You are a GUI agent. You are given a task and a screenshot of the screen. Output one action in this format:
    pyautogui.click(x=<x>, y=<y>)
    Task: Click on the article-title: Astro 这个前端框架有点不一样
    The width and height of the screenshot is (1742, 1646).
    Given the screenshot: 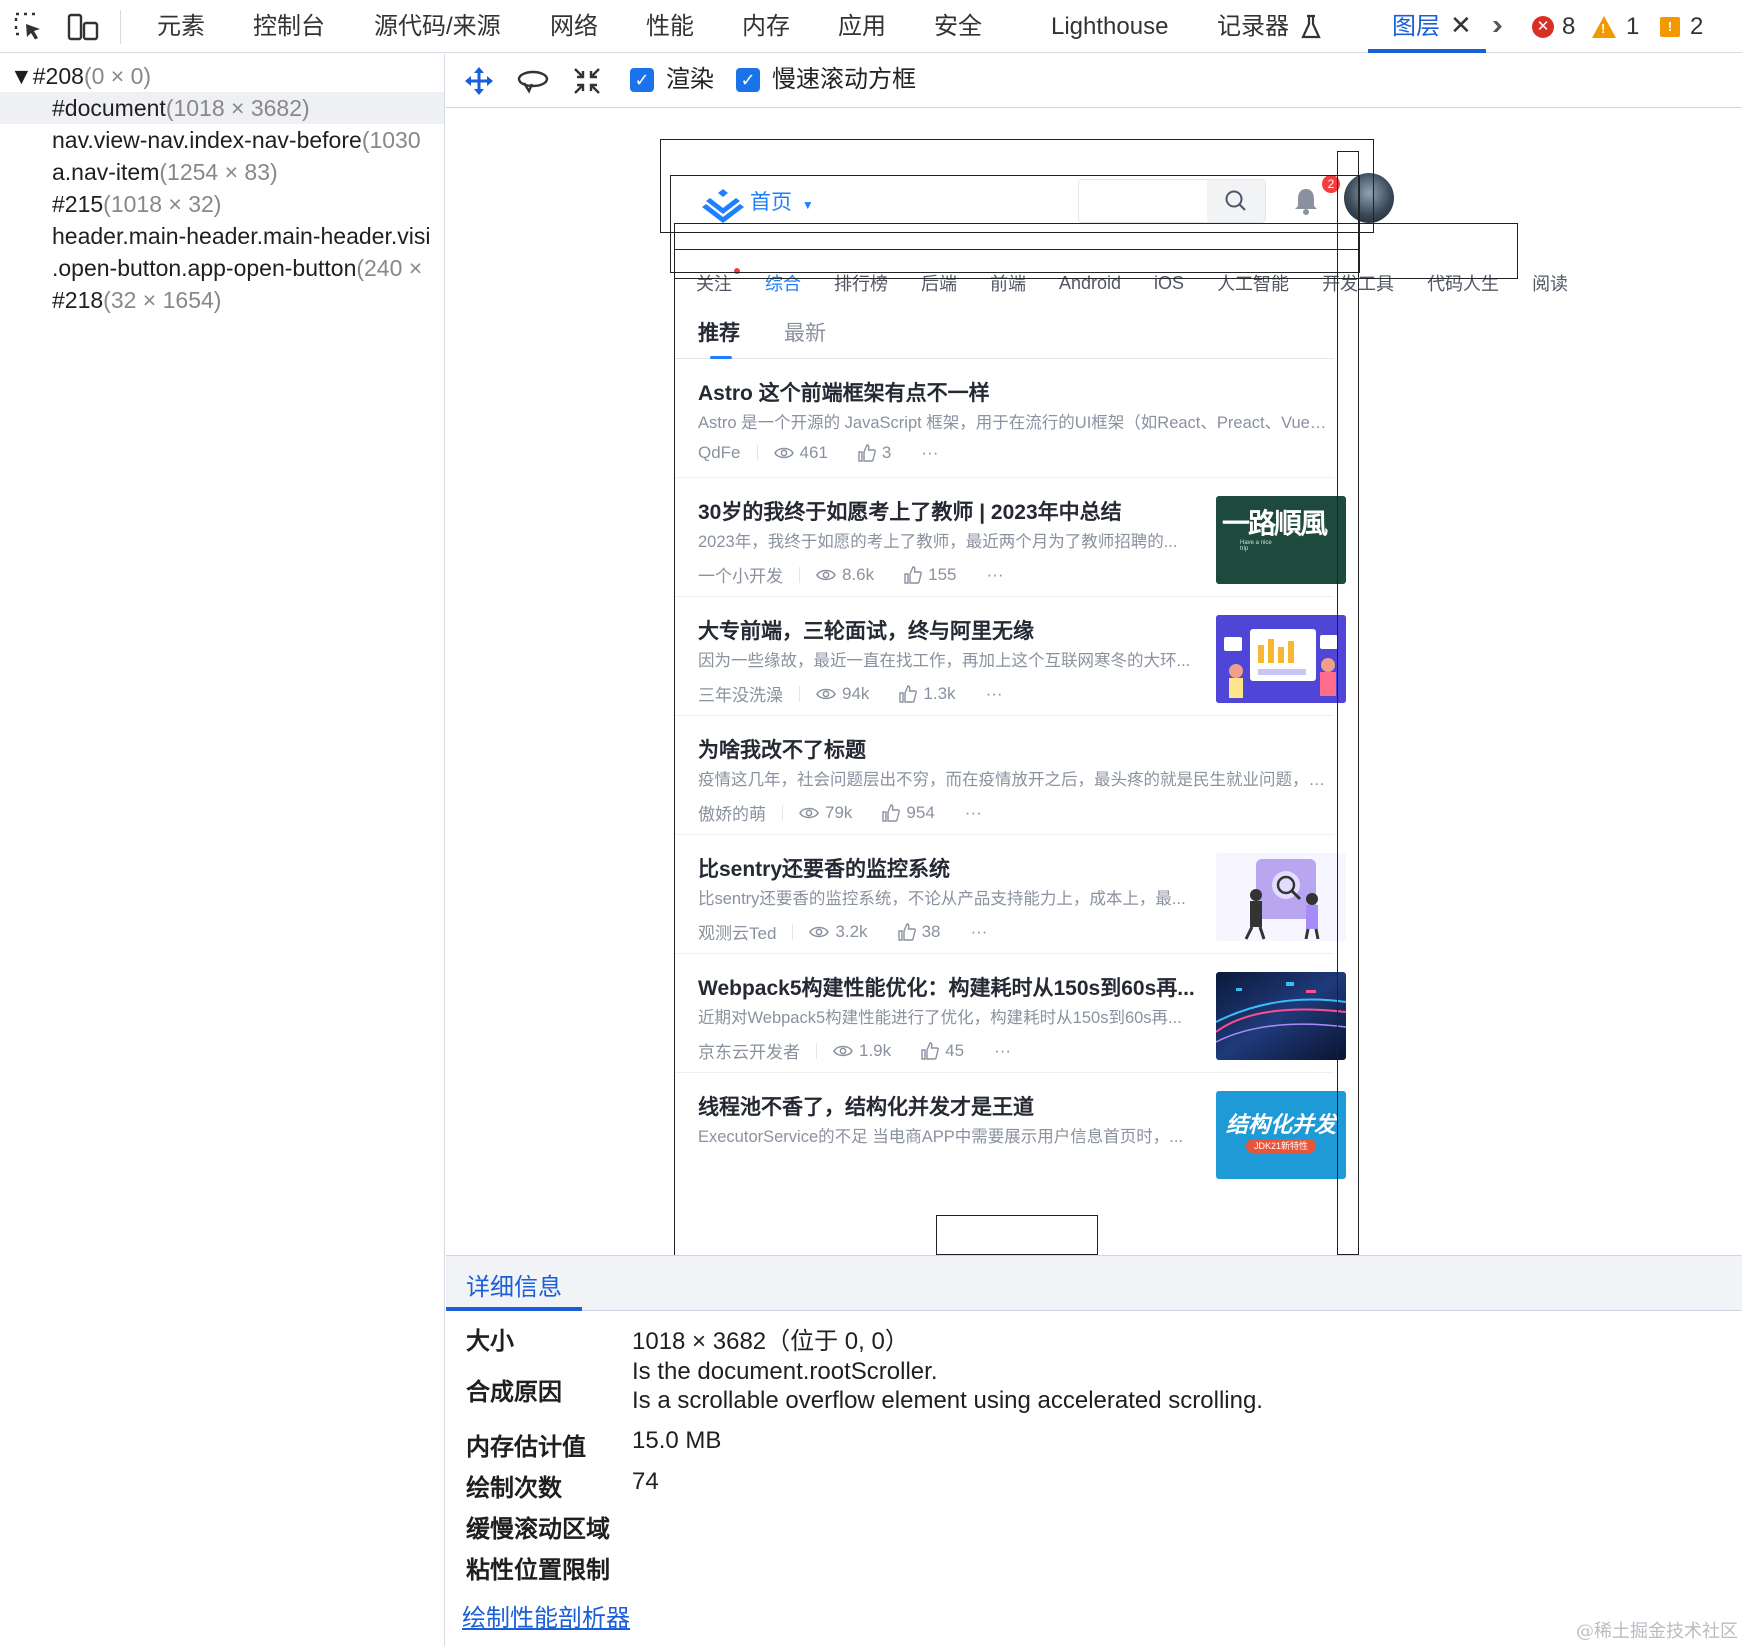 What is the action you would take?
    pyautogui.click(x=1008, y=392)
    